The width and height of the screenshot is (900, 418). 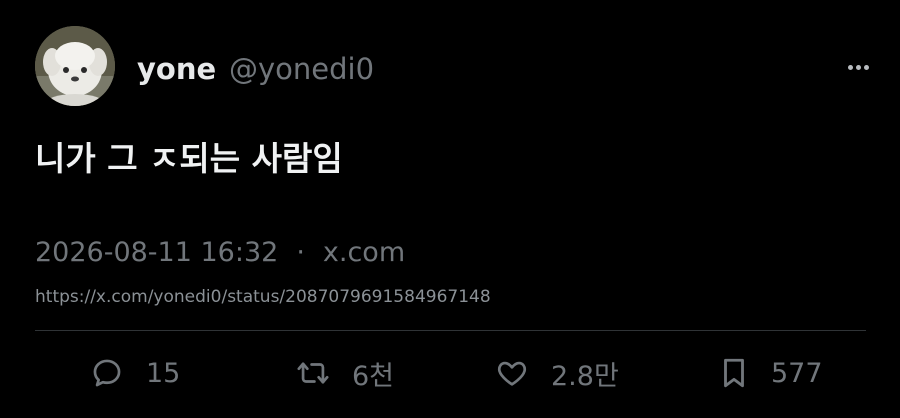 I want to click on avatar, so click(x=75, y=66).